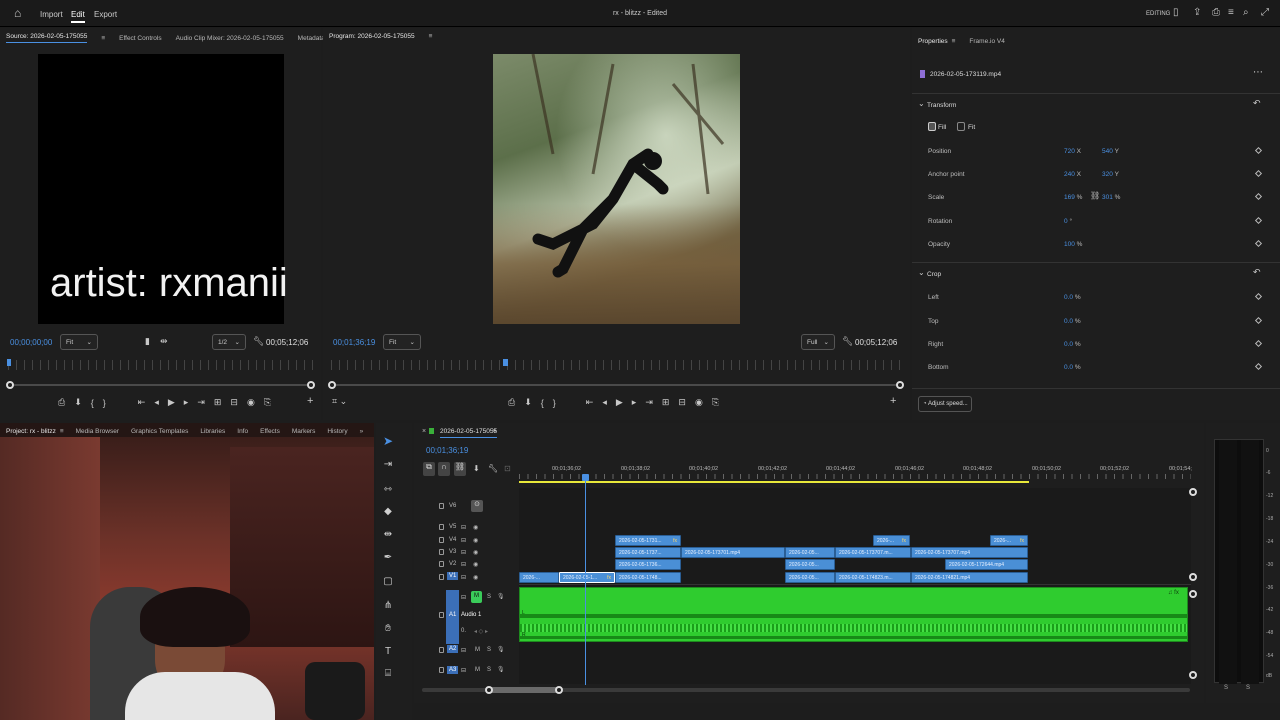 This screenshot has width=1280, height=720. I want to click on export-frame-icon: ⎙, so click(61, 402).